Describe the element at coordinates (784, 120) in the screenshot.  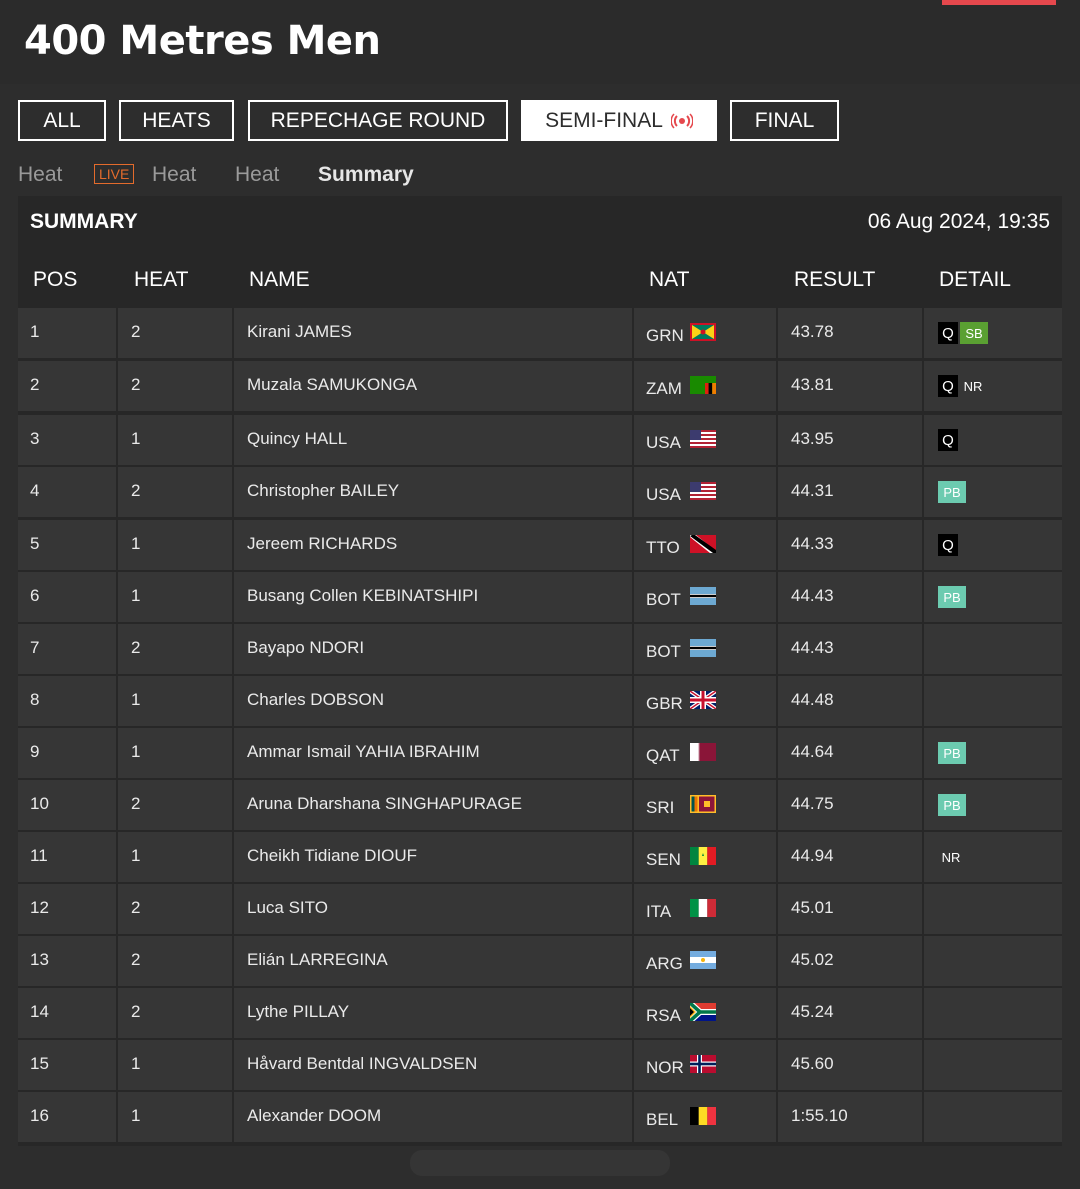
I see `tab-final: FINAL` at that location.